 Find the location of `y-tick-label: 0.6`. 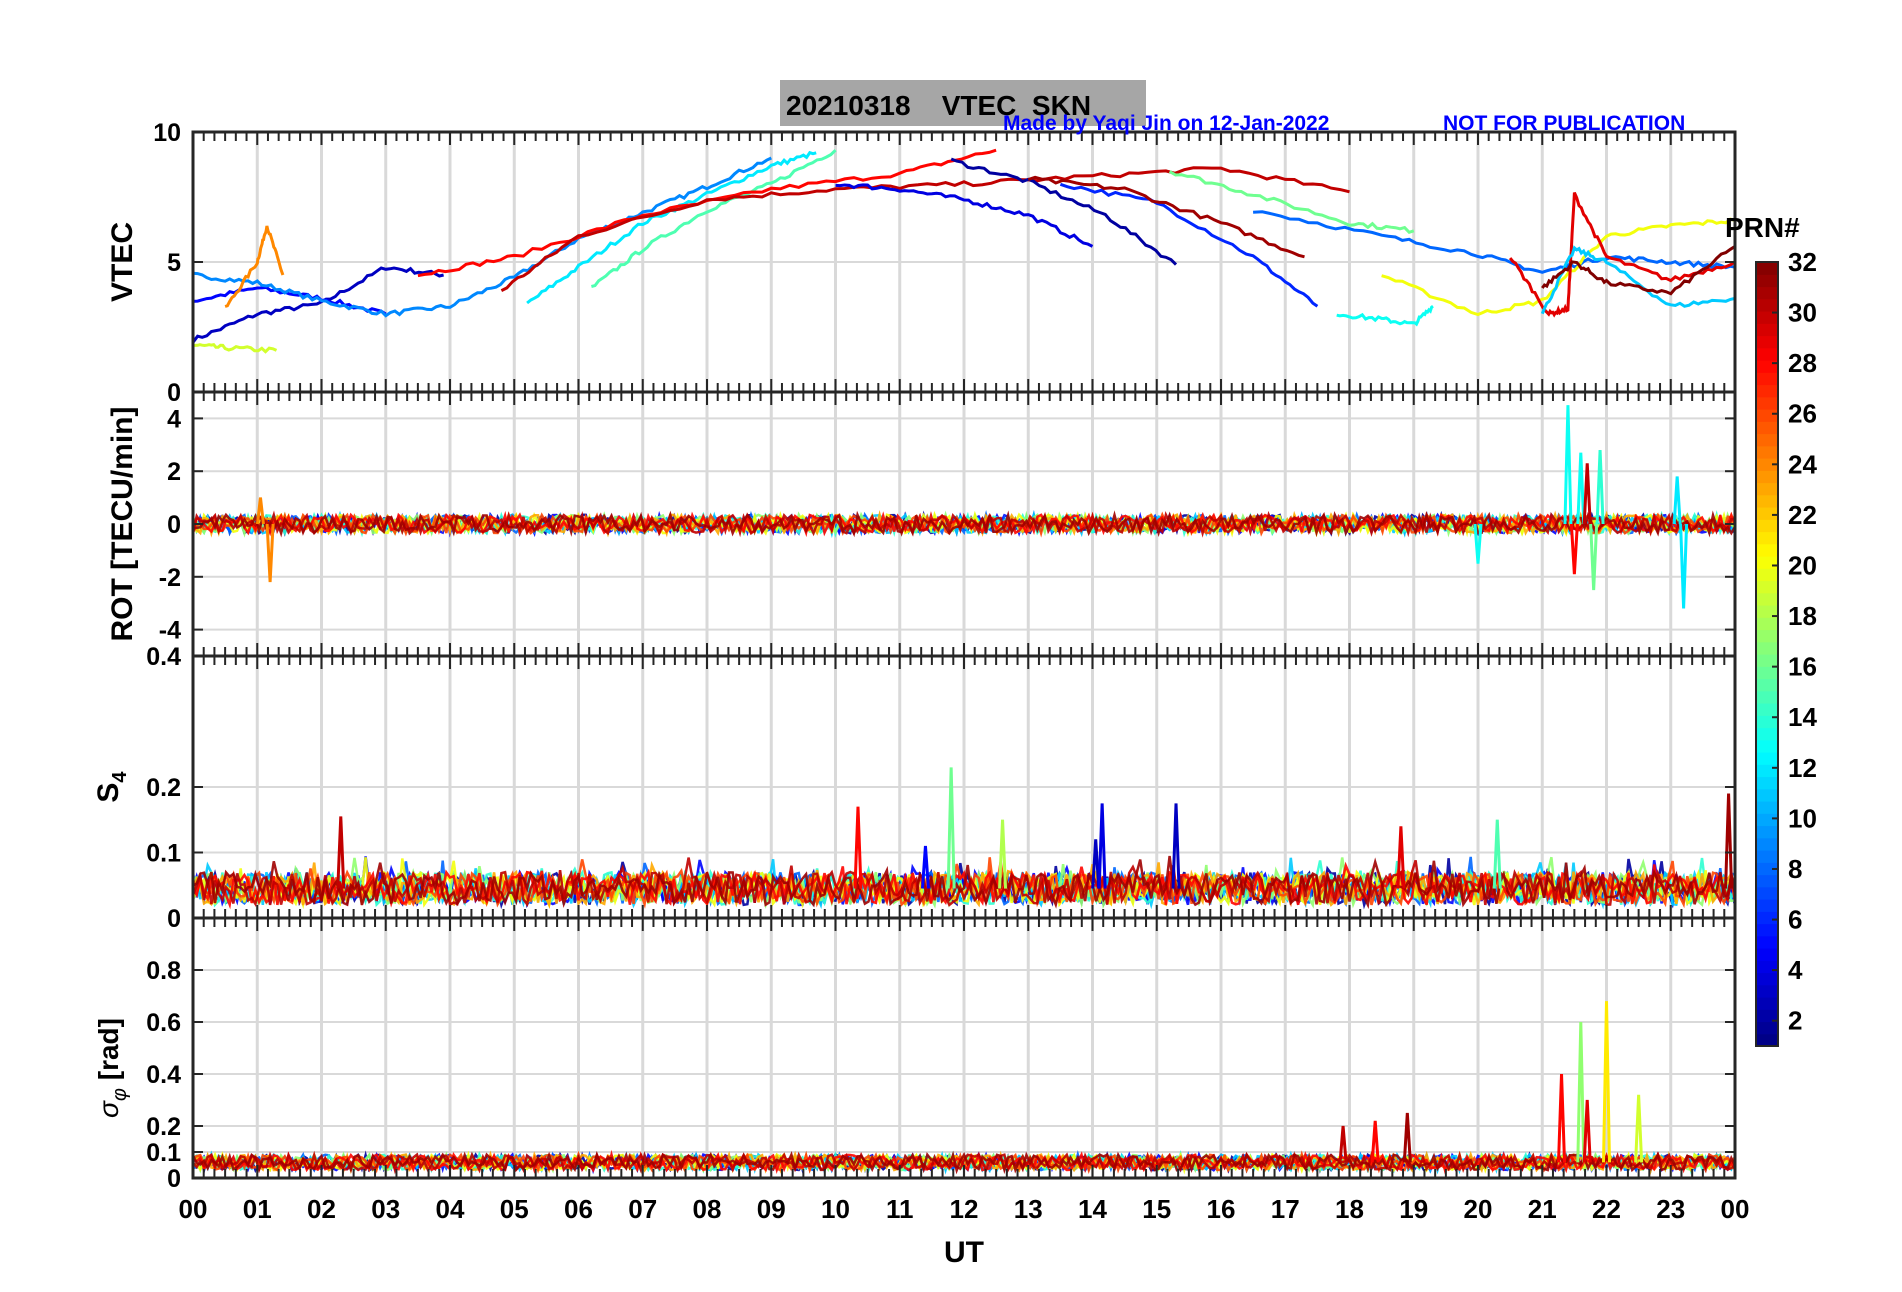

y-tick-label: 0.6 is located at coordinates (163, 1023).